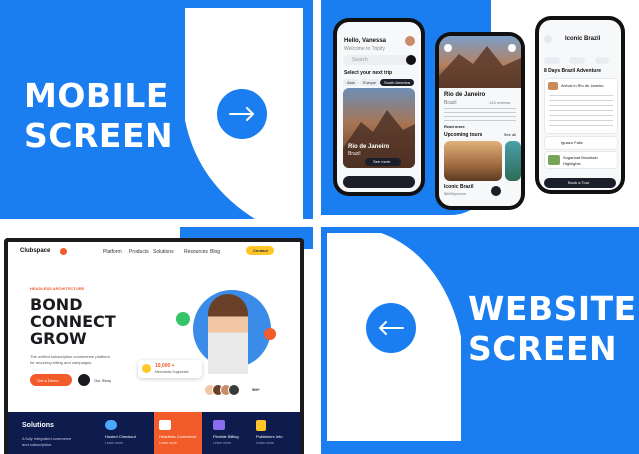  I want to click on itinerary-item-3: Sugarloaf Mountain Highlights, so click(581, 160).